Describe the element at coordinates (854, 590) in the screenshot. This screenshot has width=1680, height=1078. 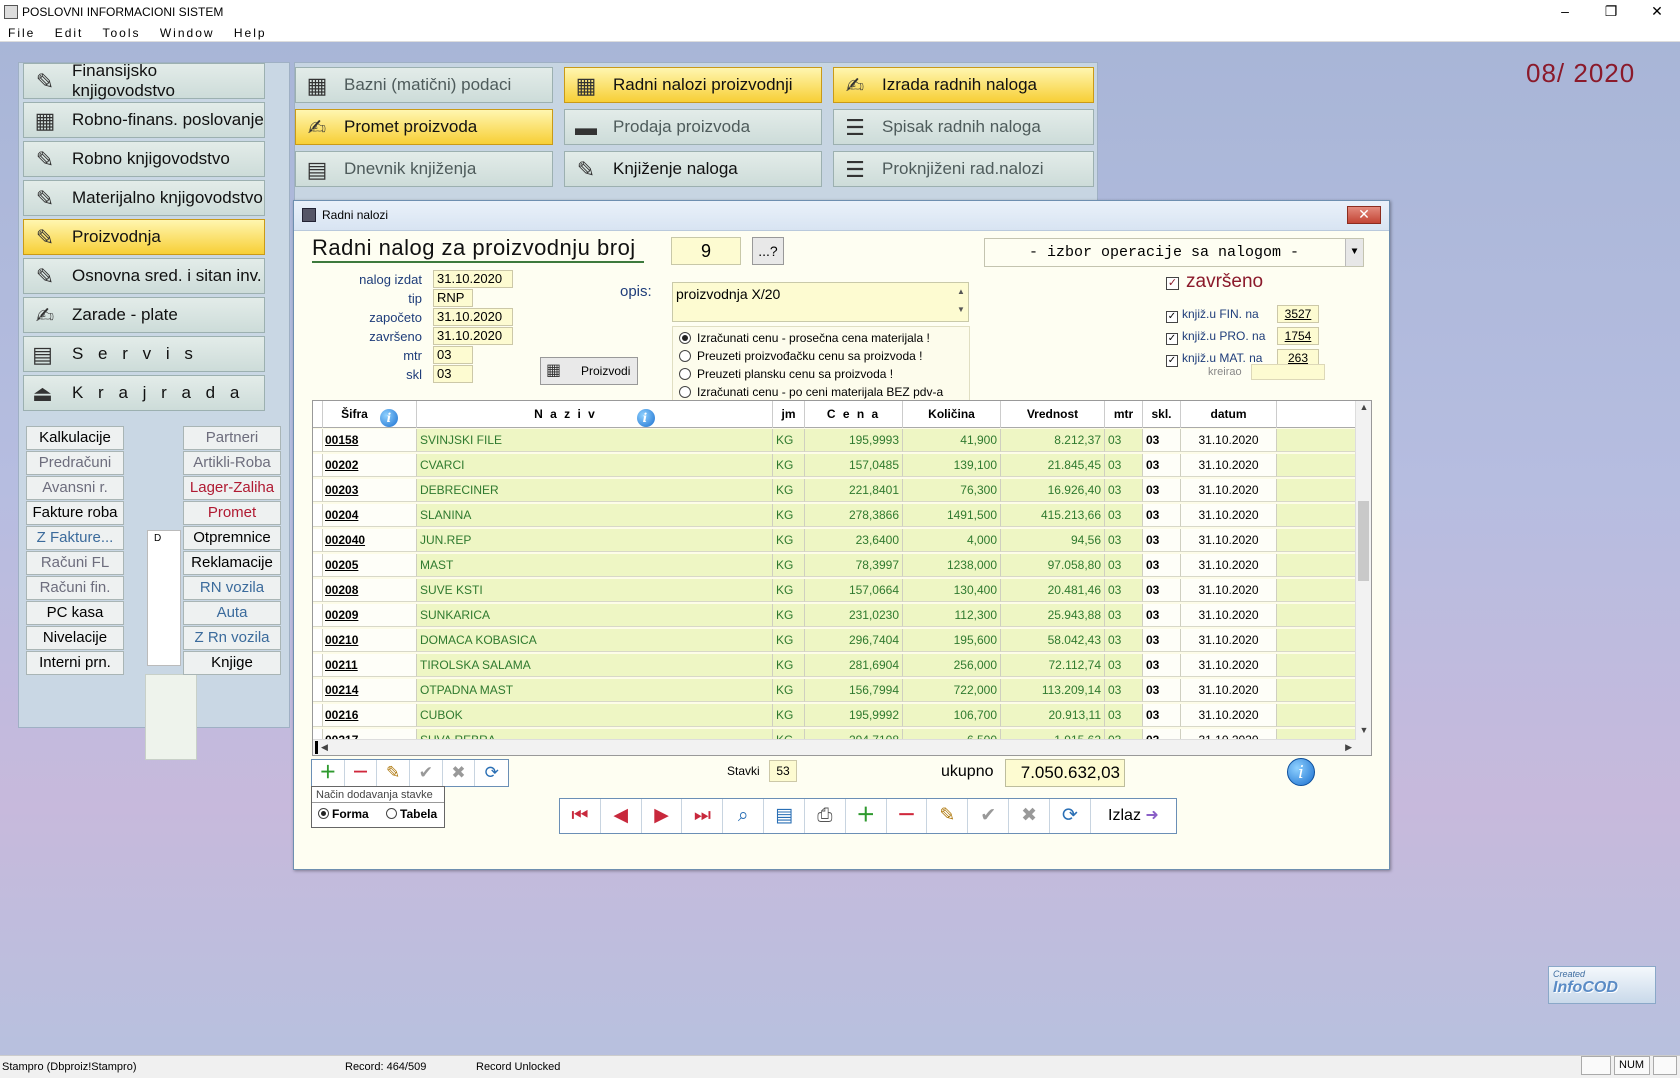
I see `cell-cena: 157,0664` at that location.